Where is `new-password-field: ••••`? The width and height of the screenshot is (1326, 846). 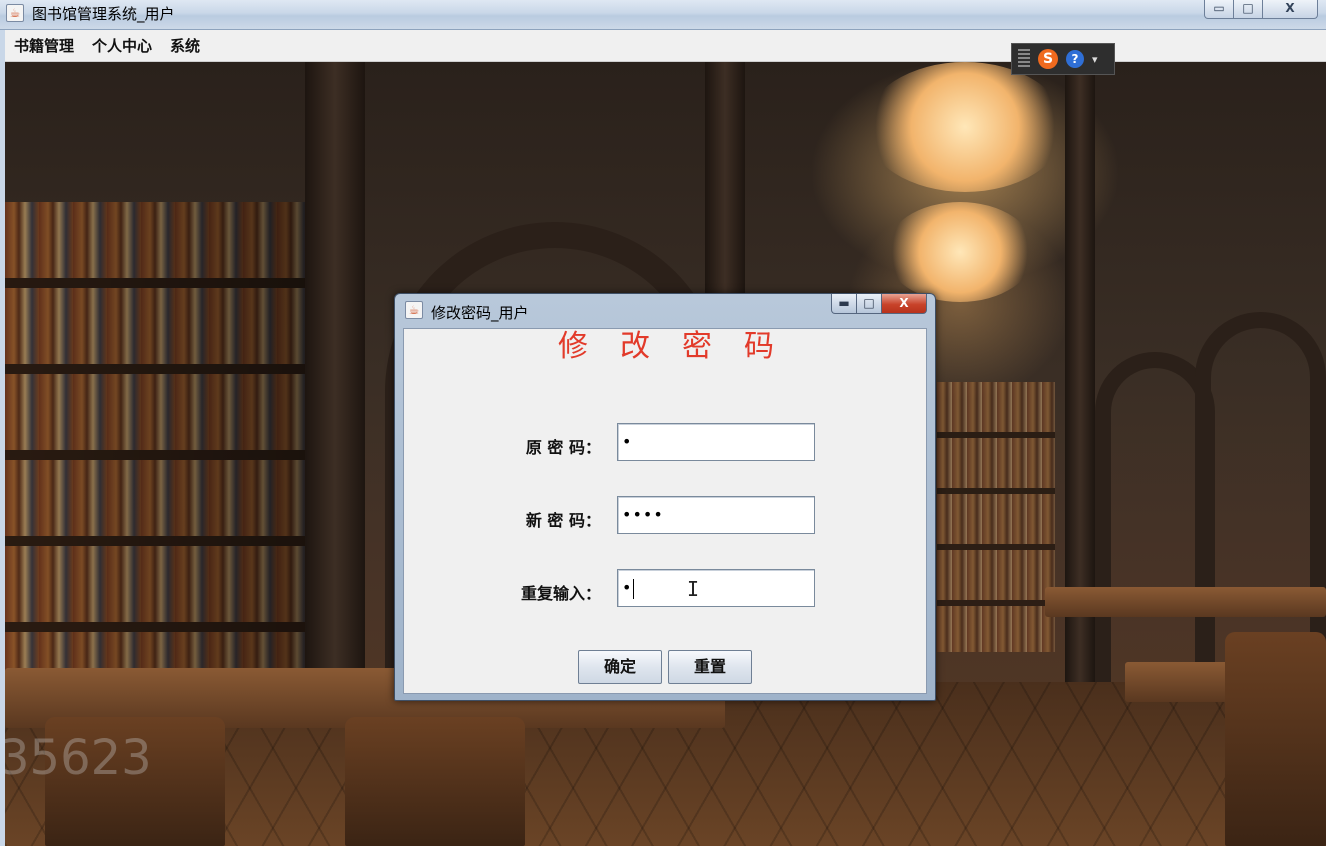 new-password-field: •••• is located at coordinates (716, 515).